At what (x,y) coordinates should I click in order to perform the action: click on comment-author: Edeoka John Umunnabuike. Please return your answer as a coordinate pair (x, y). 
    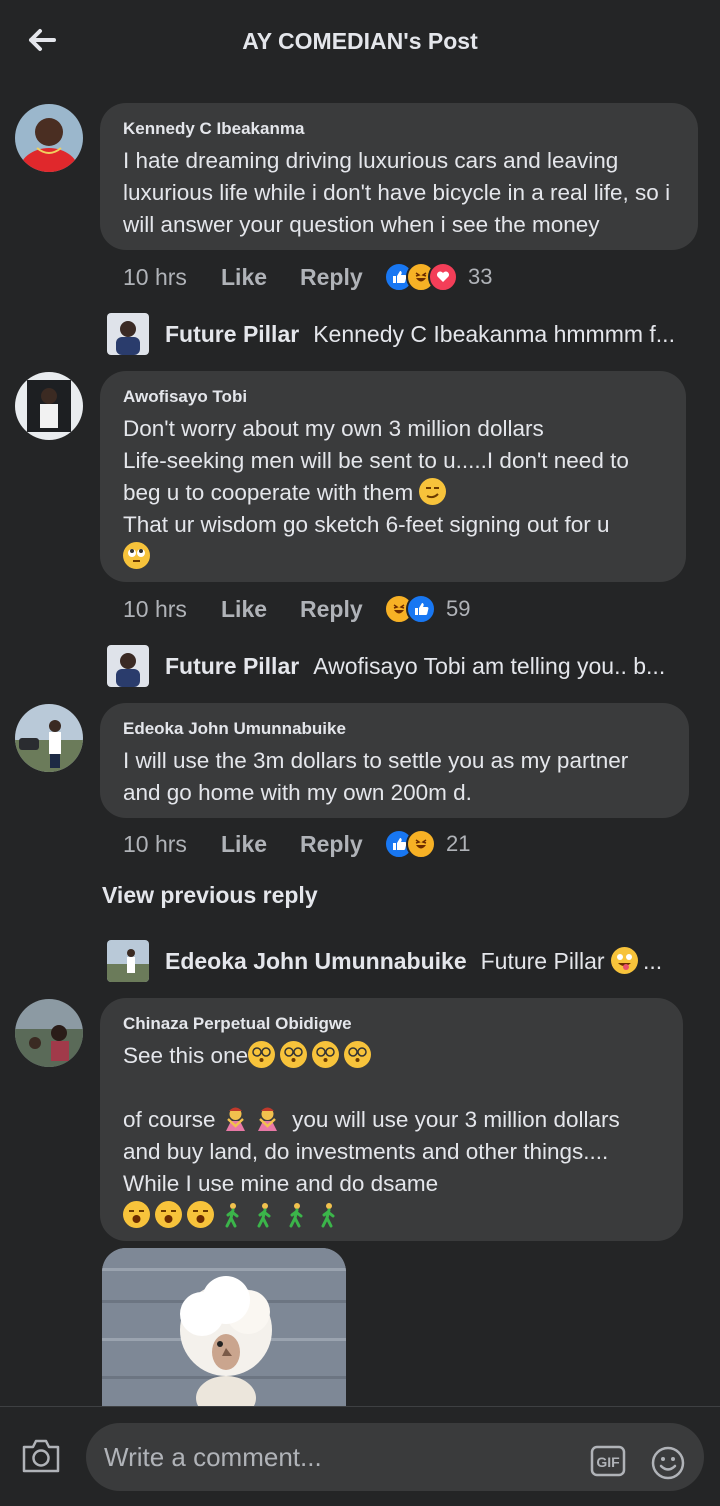
    Looking at the image, I should click on (395, 729).